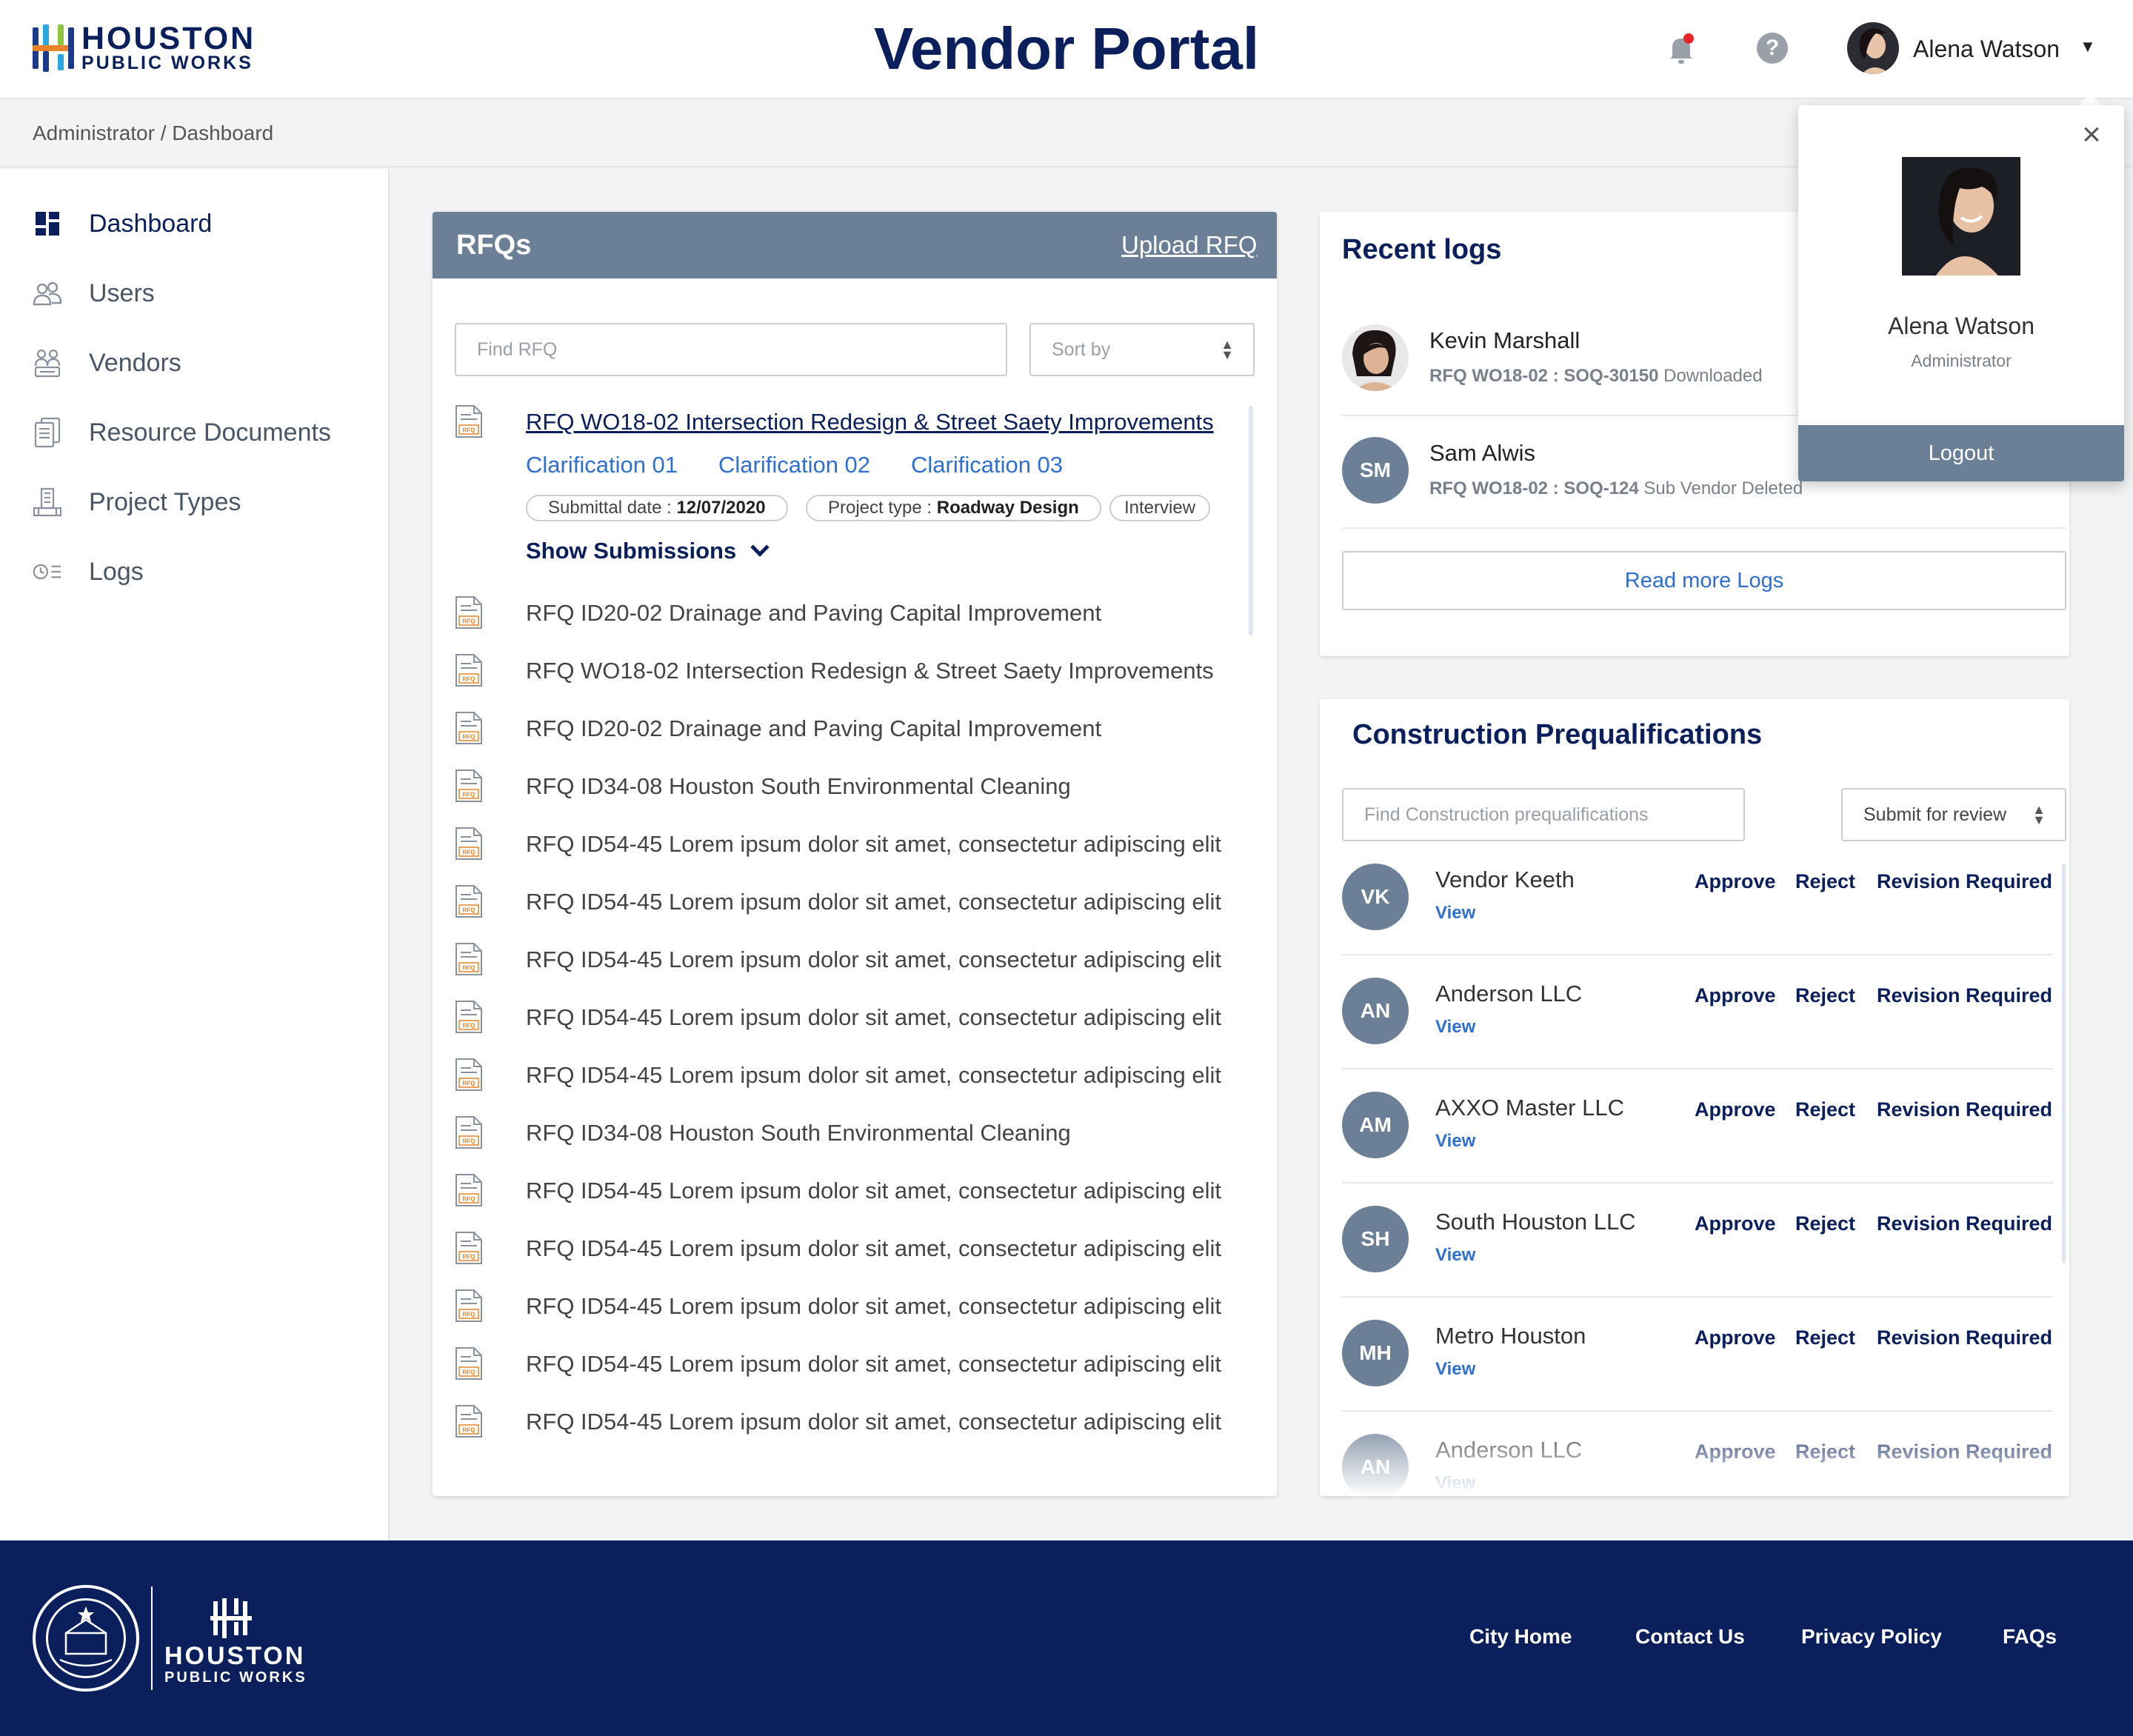 This screenshot has height=1736, width=2133. What do you see at coordinates (86, 1638) in the screenshot?
I see `city-of-houston-seal-icon` at bounding box center [86, 1638].